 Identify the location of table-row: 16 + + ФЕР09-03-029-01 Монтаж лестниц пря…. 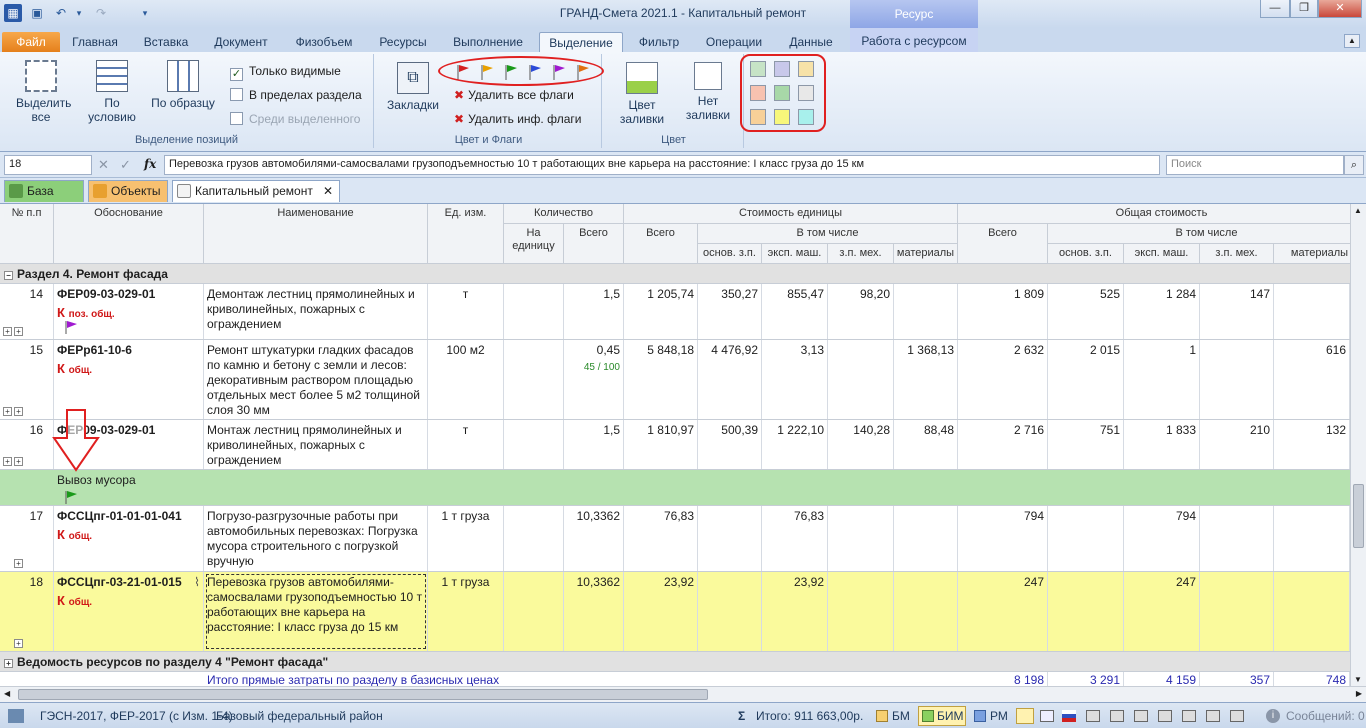
(675, 445).